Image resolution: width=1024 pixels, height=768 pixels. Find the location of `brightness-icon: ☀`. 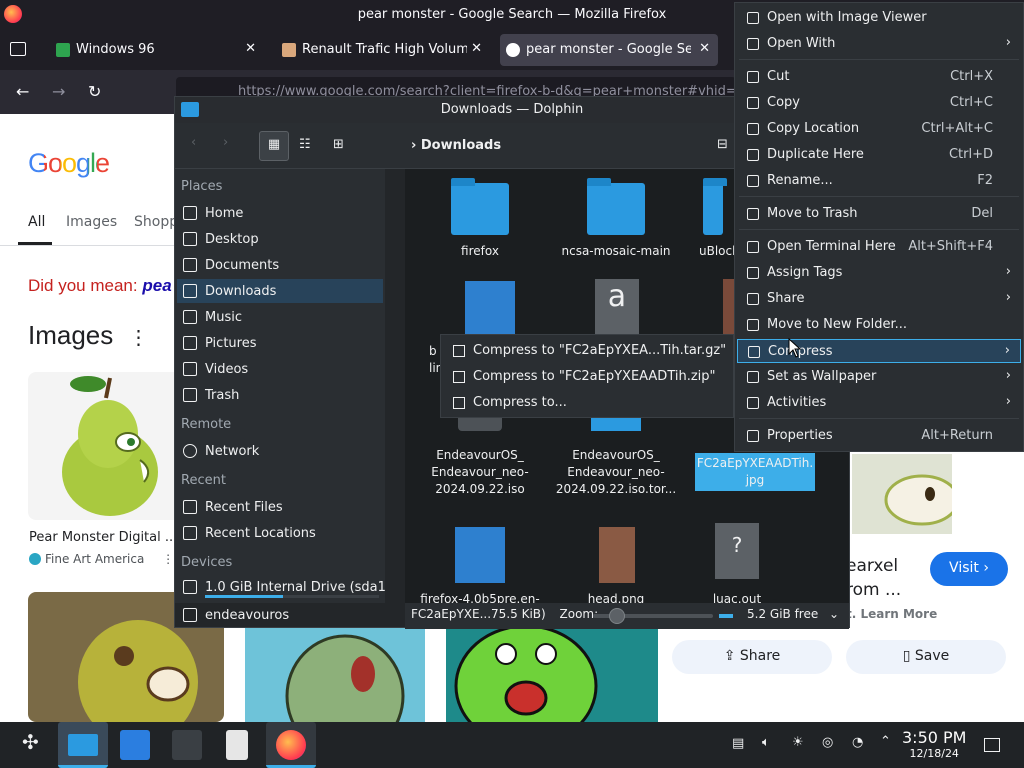

brightness-icon: ☀ is located at coordinates (798, 742).